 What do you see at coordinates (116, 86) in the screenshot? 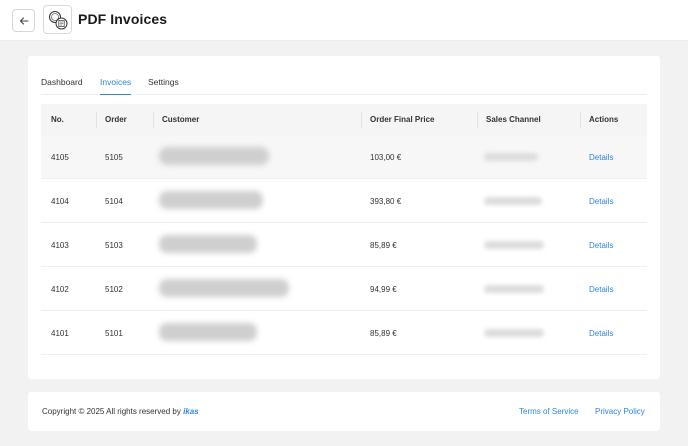
I see `tab-invoices: Invoices` at bounding box center [116, 86].